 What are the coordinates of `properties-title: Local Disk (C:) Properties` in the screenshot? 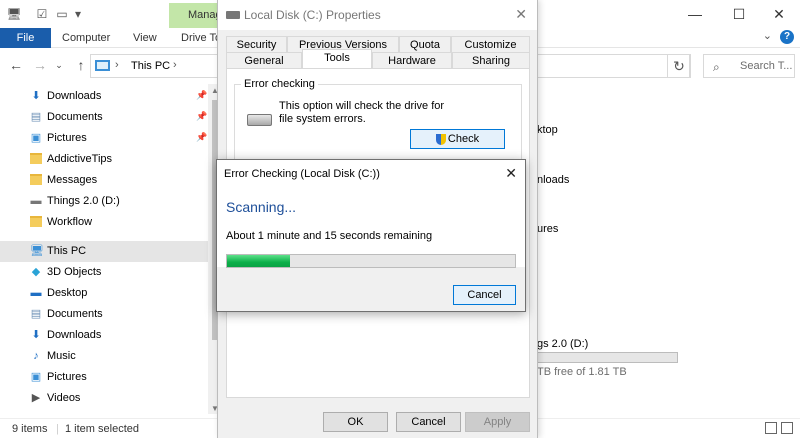 It's located at (312, 15).